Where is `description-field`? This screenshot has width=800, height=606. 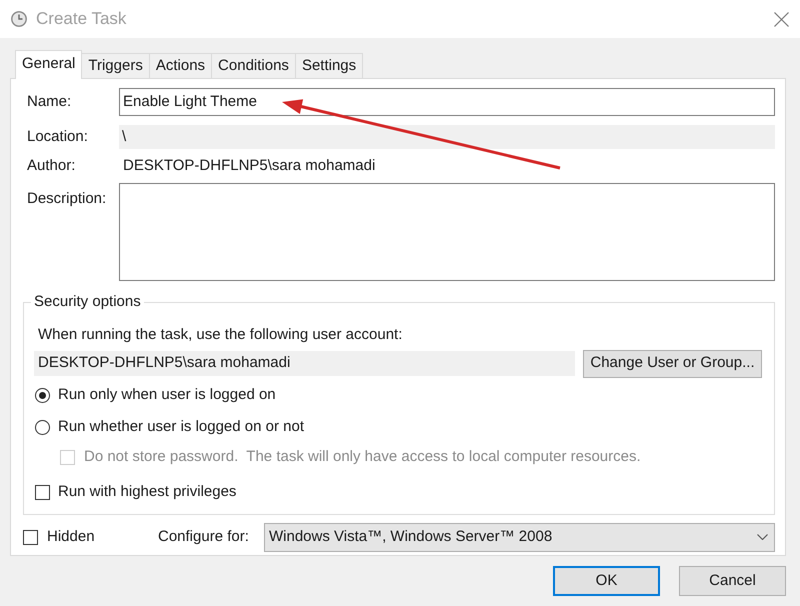 description-field is located at coordinates (447, 232).